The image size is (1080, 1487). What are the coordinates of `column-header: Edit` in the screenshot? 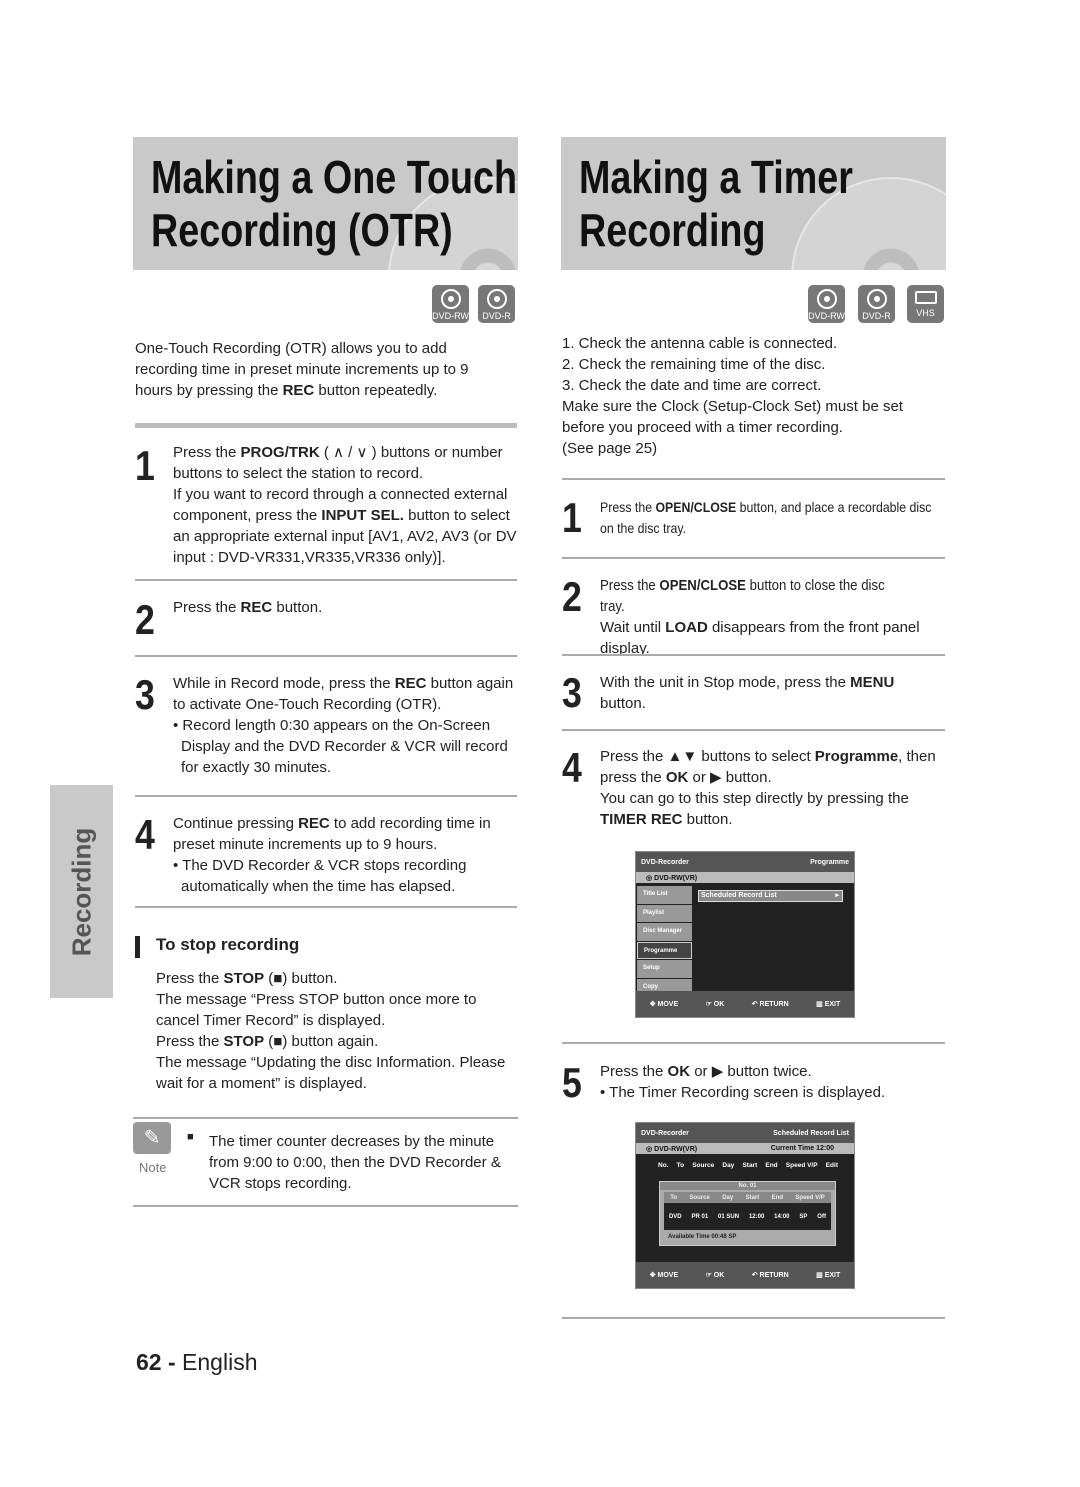 It's located at (831, 1165).